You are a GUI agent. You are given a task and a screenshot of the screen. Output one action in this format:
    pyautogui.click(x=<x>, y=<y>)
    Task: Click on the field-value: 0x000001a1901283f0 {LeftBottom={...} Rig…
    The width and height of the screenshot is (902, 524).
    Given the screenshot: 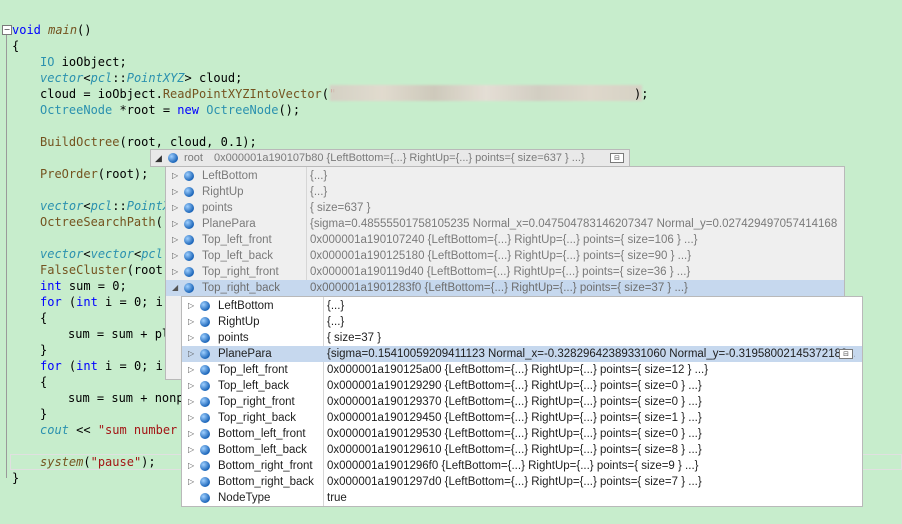 What is the action you would take?
    pyautogui.click(x=575, y=288)
    